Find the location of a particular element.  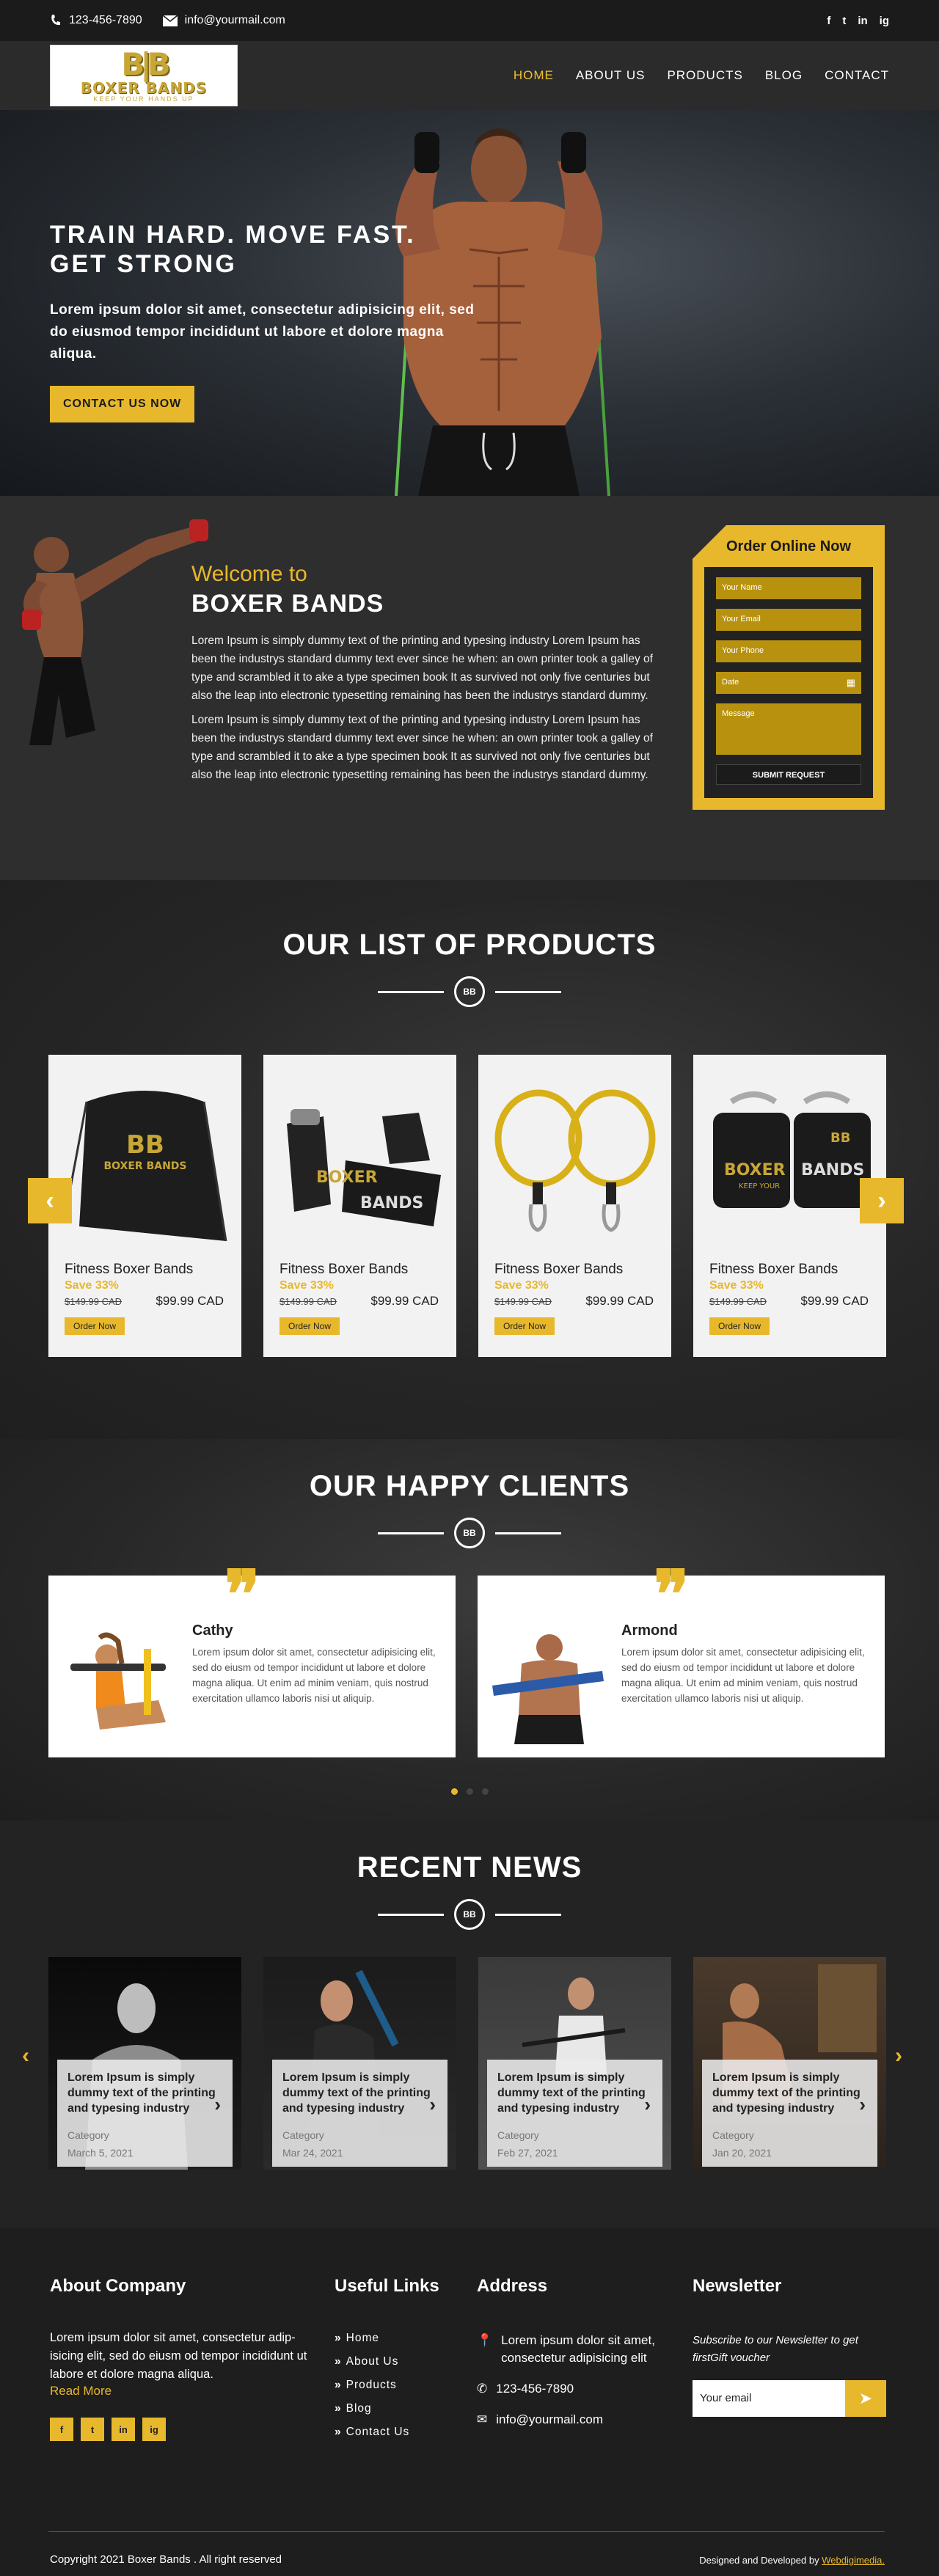

footer-link-home: » Home is located at coordinates (387, 2338).